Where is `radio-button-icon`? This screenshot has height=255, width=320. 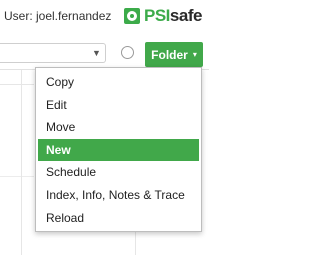 radio-button-icon is located at coordinates (127, 52).